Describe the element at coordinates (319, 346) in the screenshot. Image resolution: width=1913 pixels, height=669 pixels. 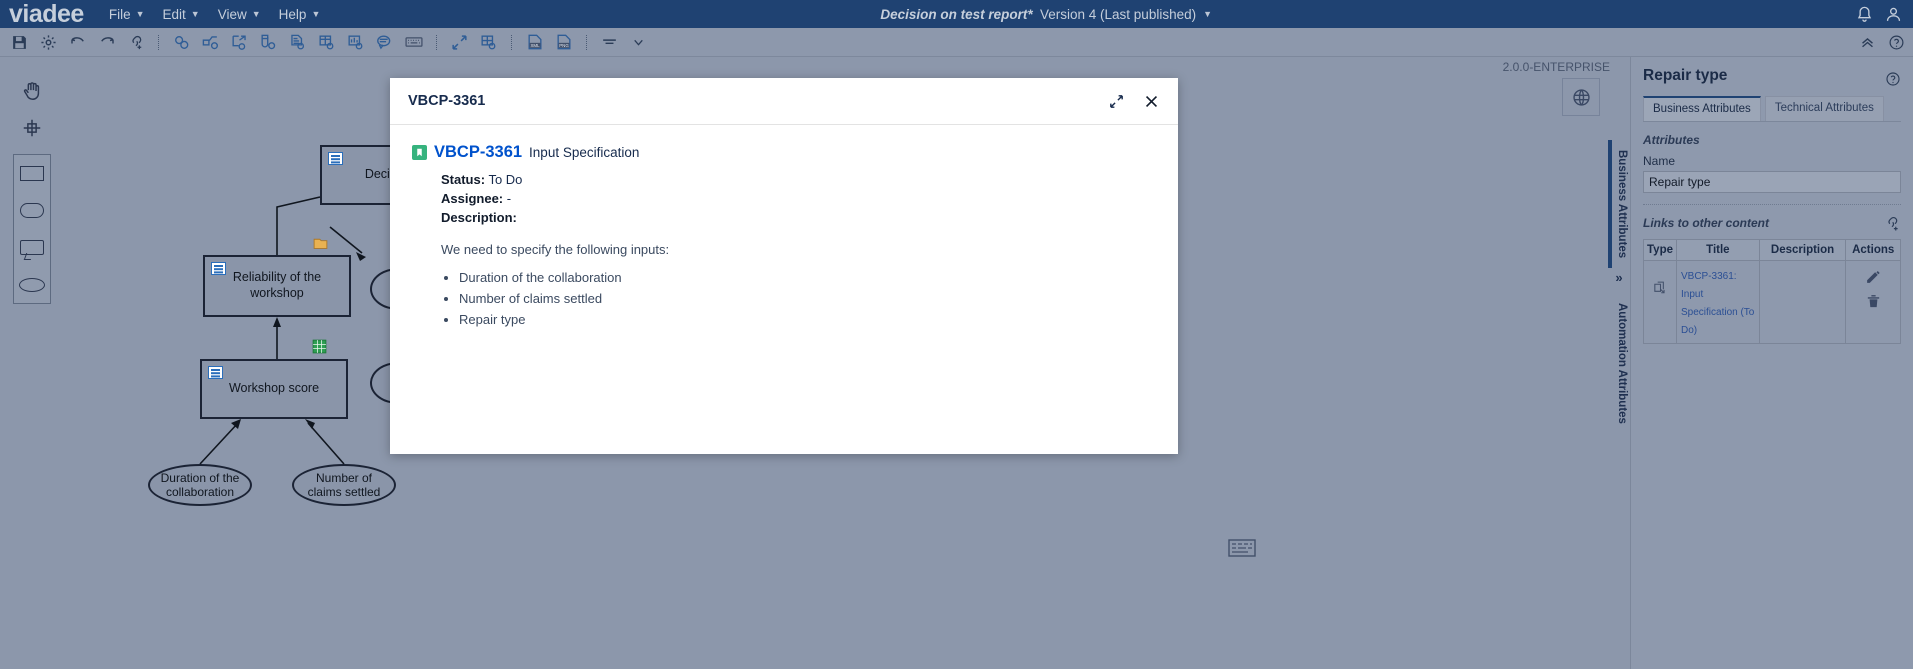
I see `spreadsheet-icon` at that location.